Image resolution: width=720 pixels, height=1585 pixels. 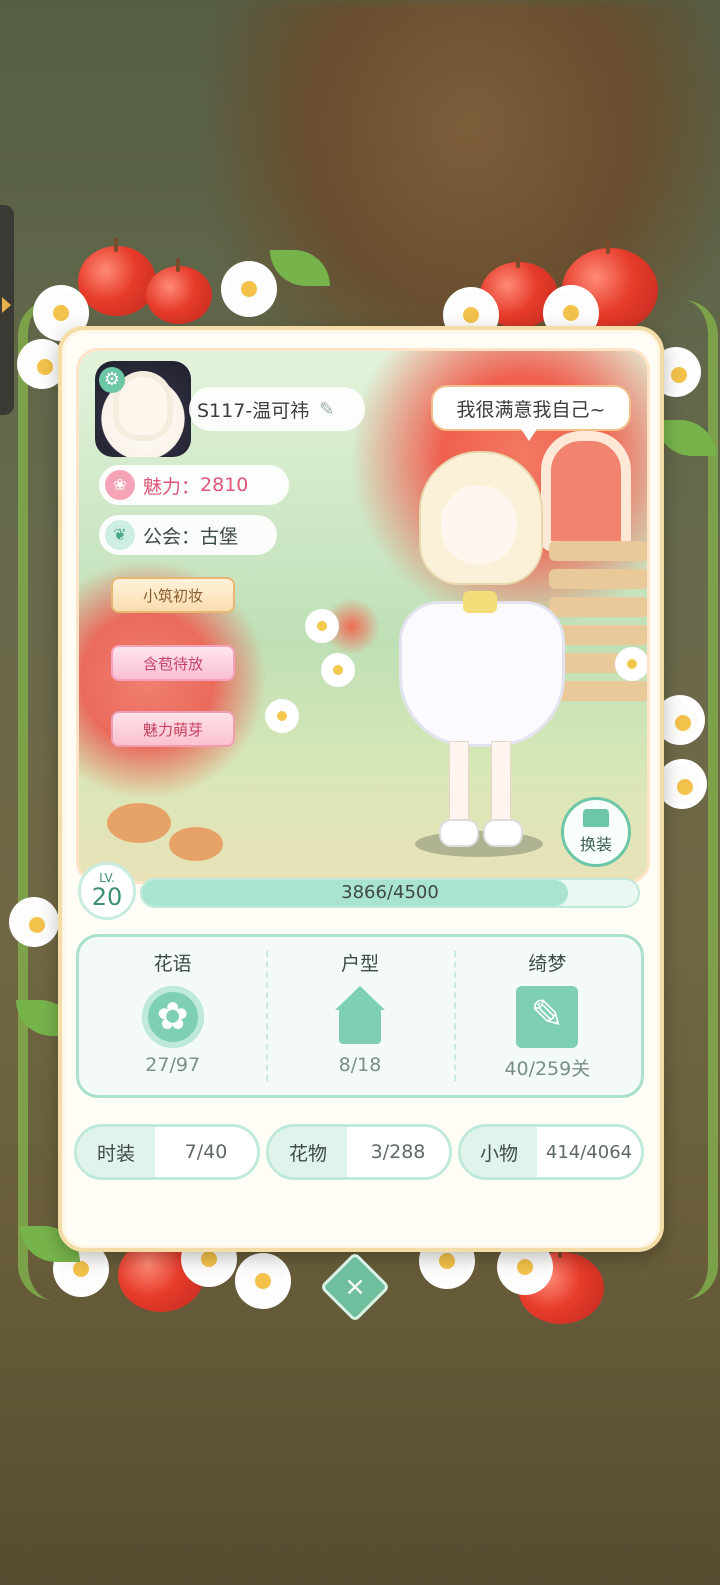 I want to click on avatar: ⚙, so click(x=143, y=409).